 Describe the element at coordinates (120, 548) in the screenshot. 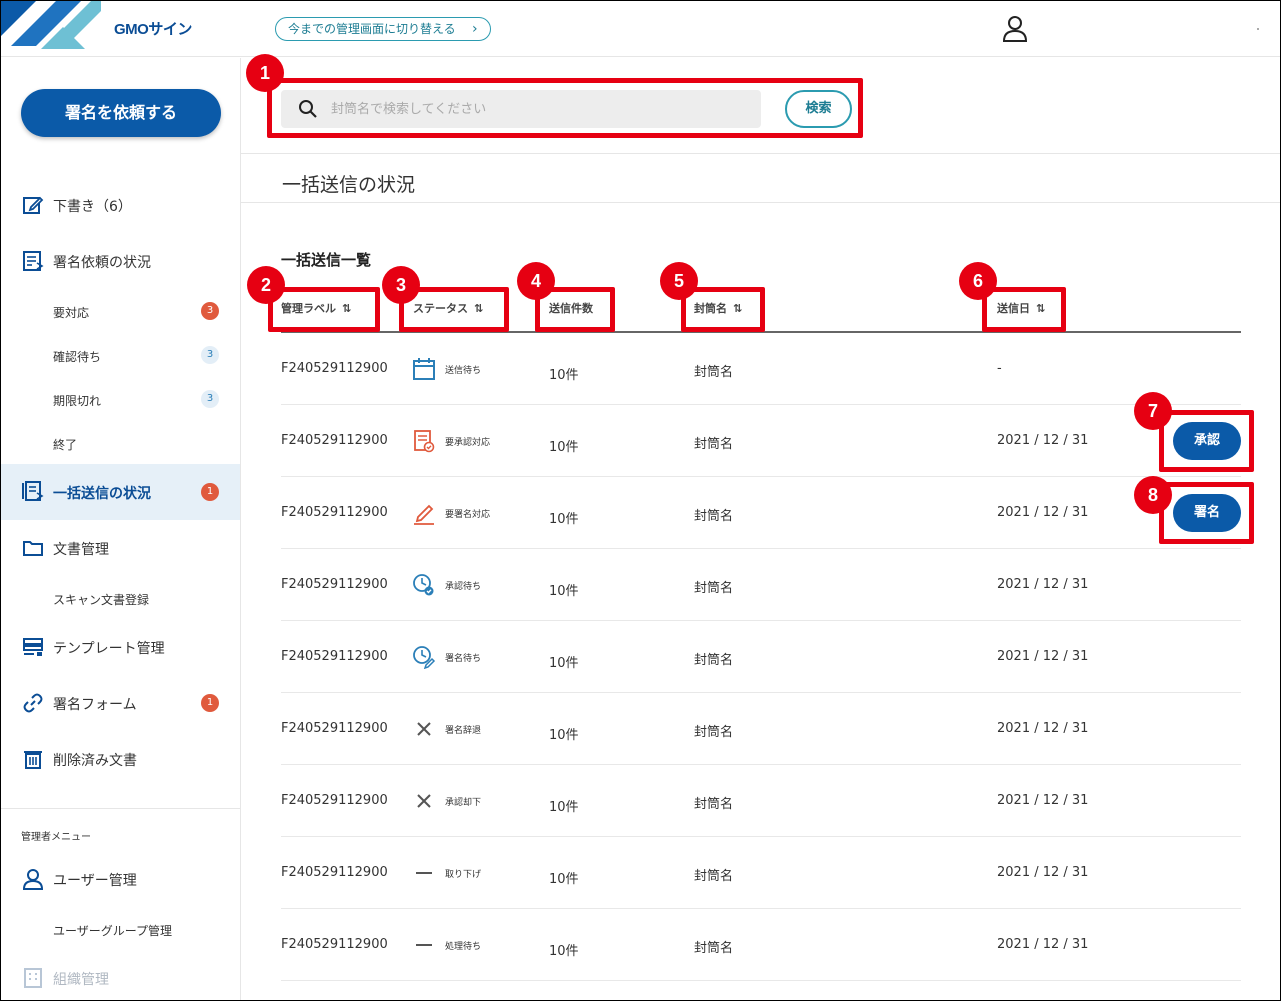

I see `sidebar-item-documents: 文書管理` at that location.